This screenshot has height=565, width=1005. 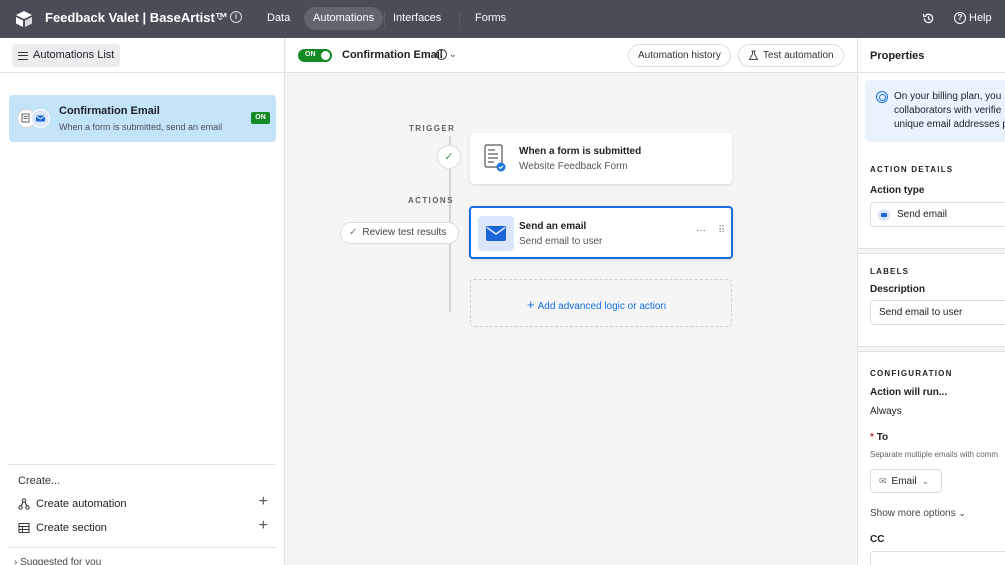 What do you see at coordinates (24, 19) in the screenshot?
I see `app-logo-icon` at bounding box center [24, 19].